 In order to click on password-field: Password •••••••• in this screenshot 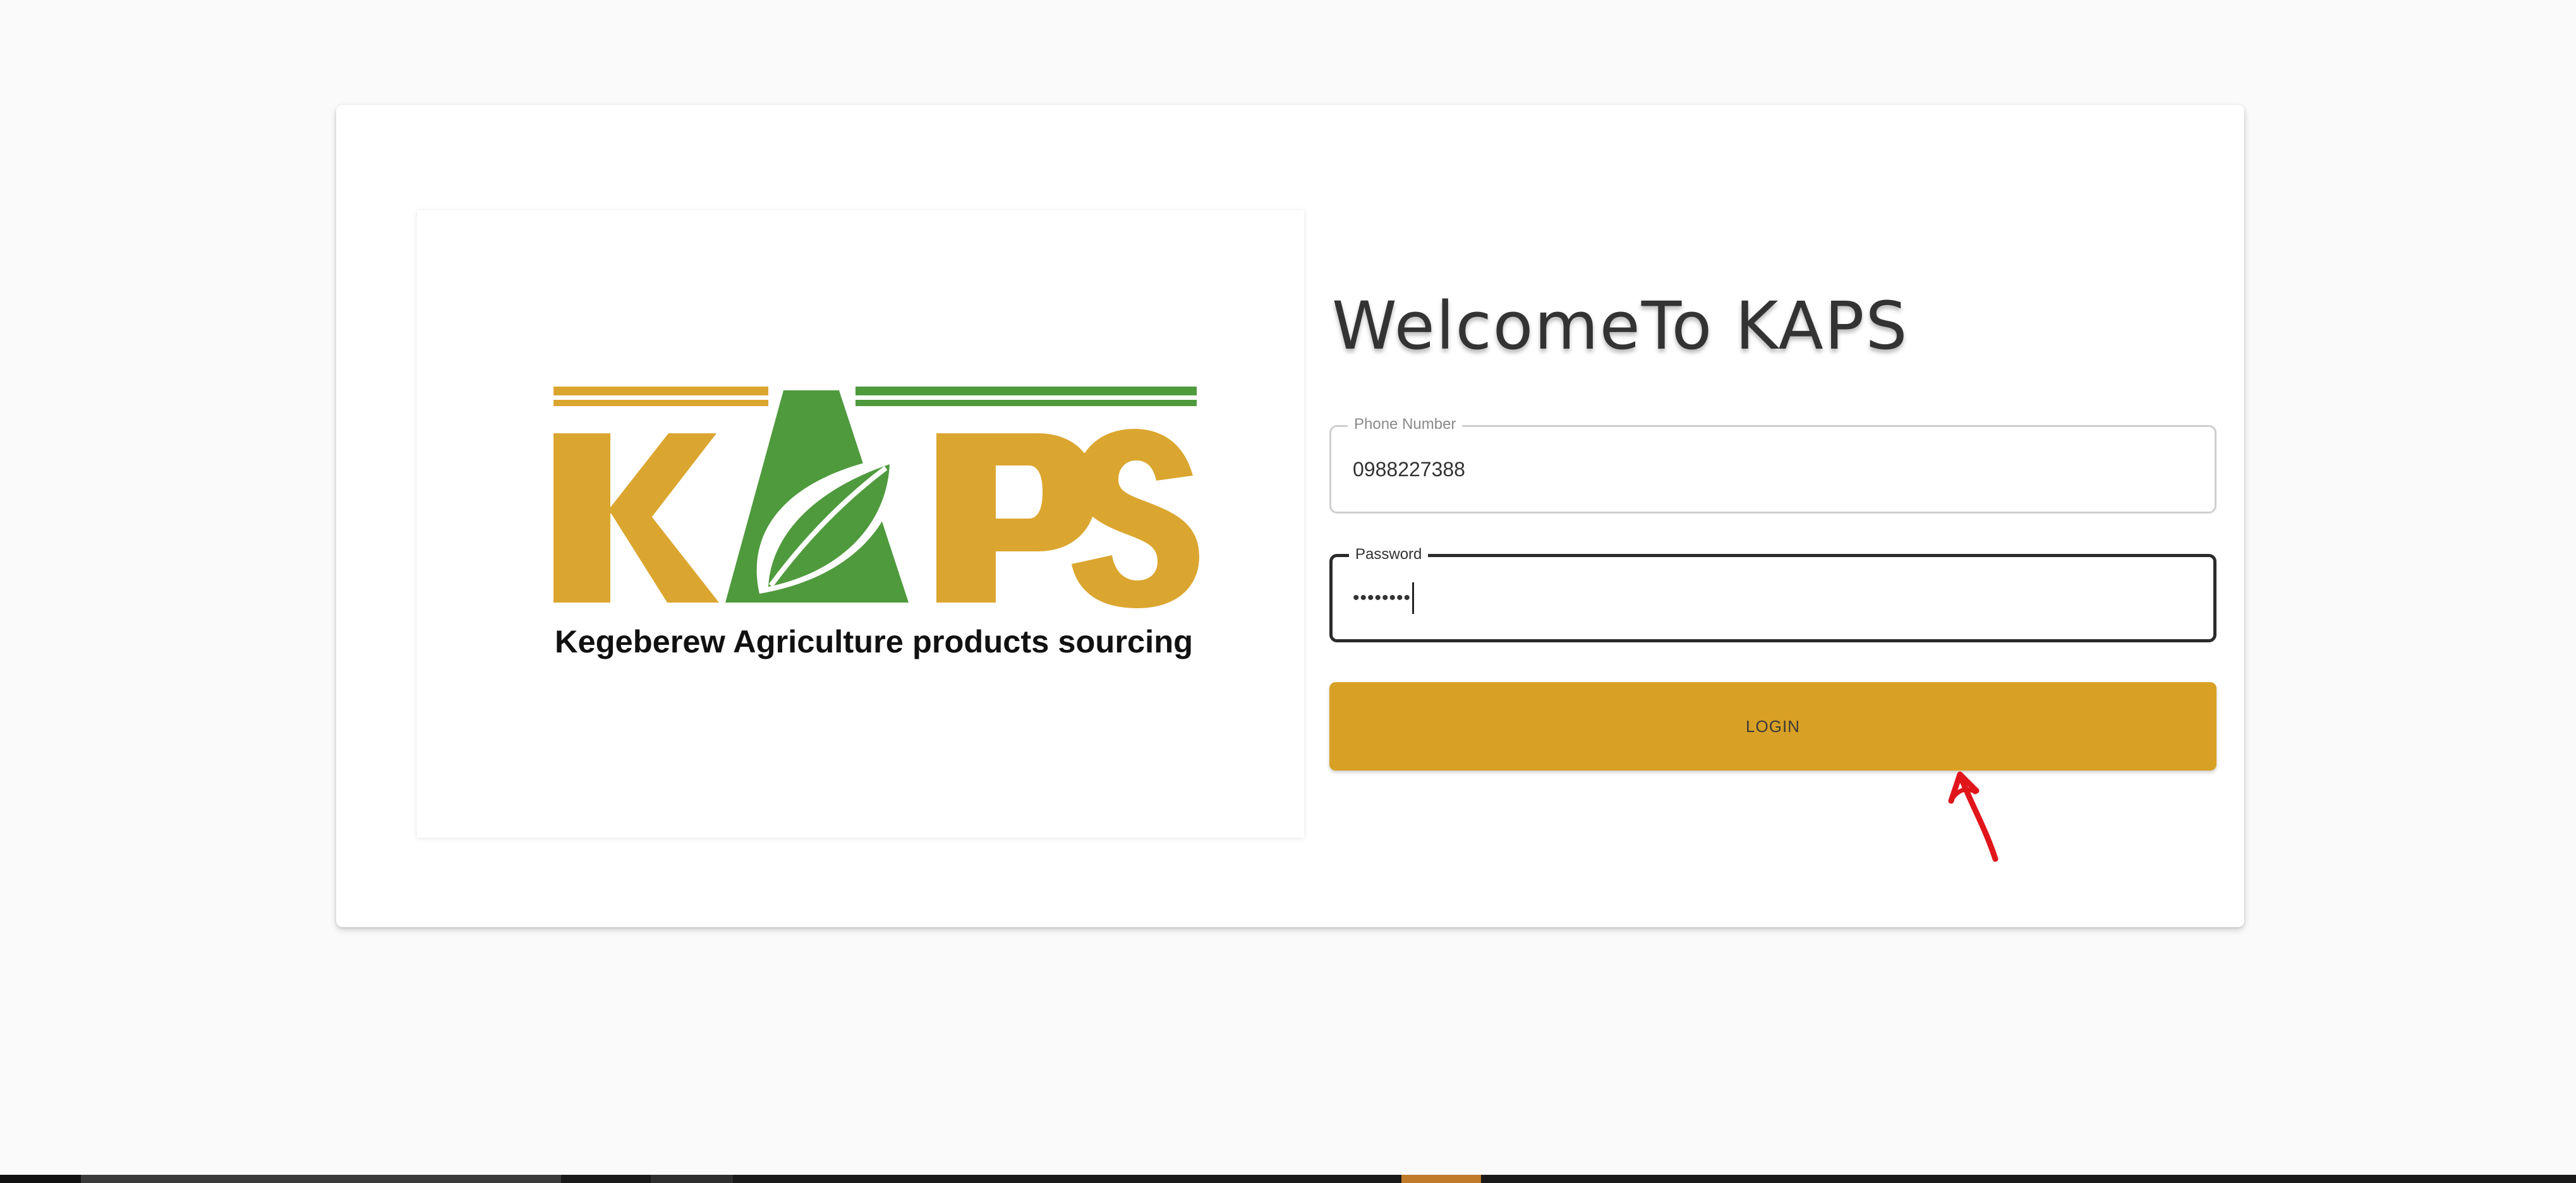, I will do `click(1772, 594)`.